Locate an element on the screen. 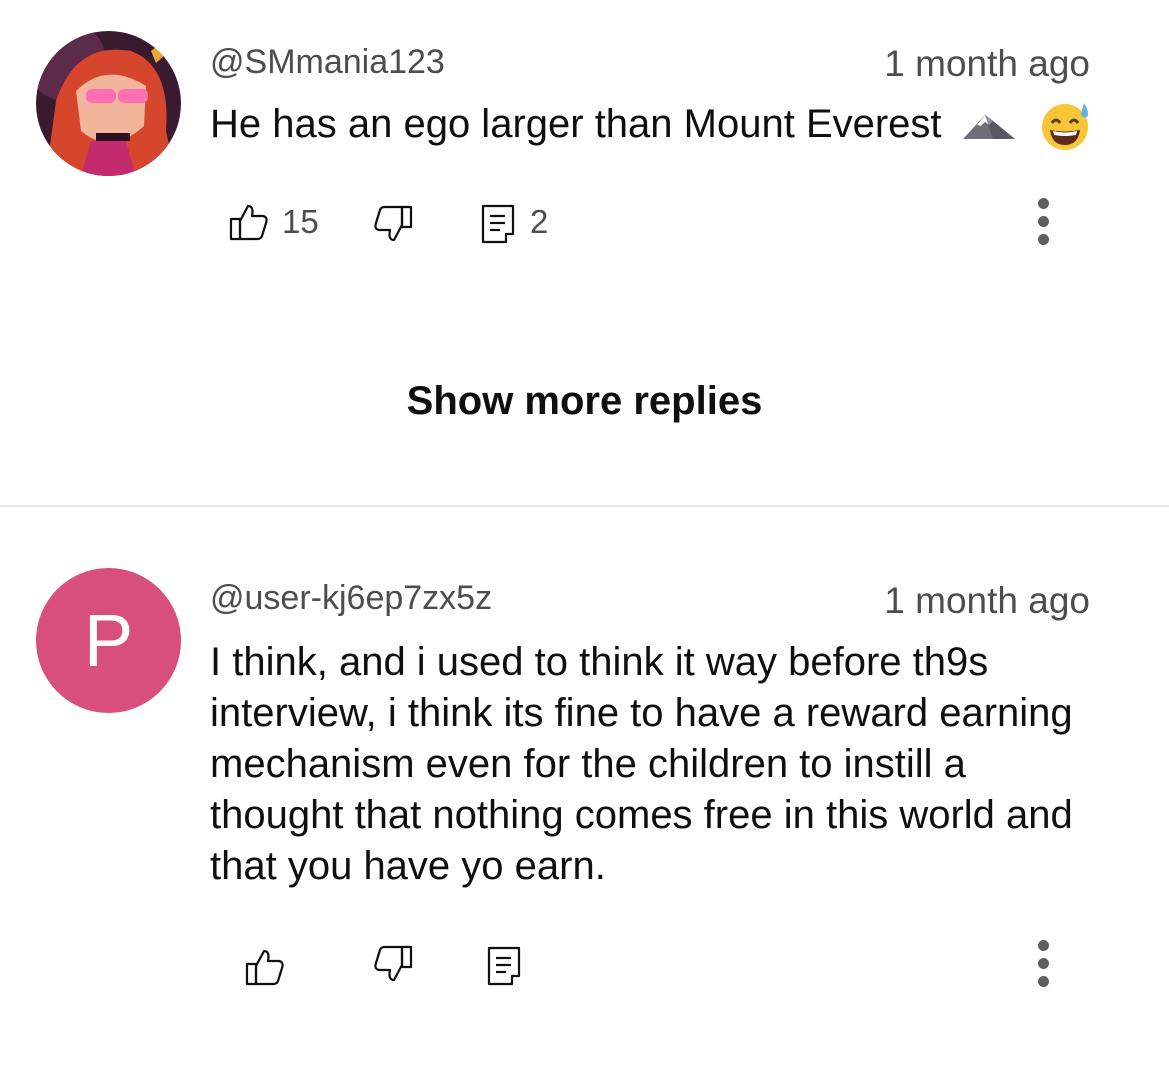 Image resolution: width=1169 pixels, height=1065 pixels. comment-actions: 15 2 is located at coordinates (650, 224).